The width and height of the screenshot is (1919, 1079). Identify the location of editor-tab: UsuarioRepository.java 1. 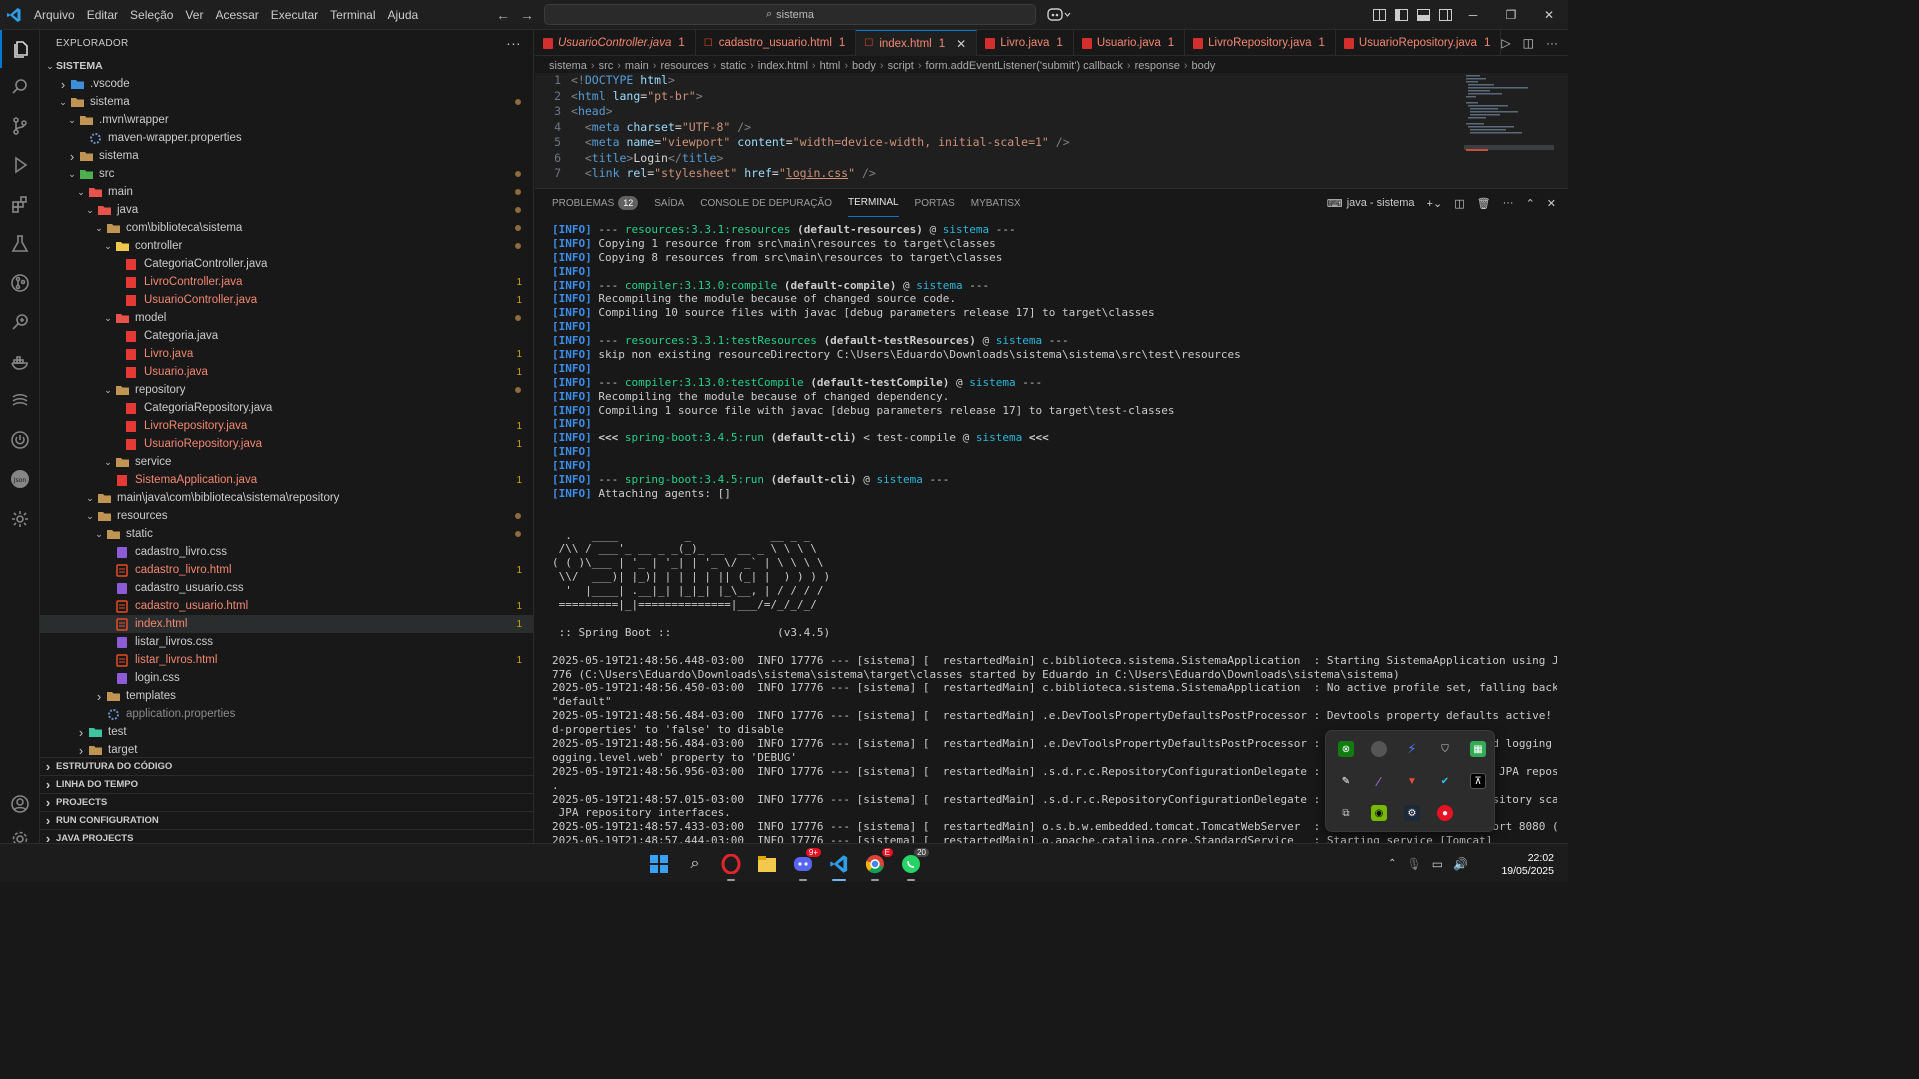
(1419, 43).